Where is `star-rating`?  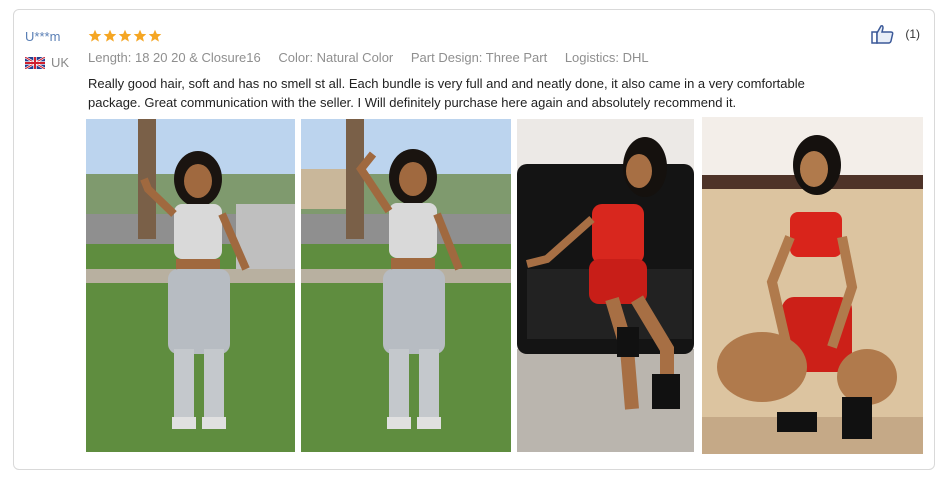 star-rating is located at coordinates (125, 36).